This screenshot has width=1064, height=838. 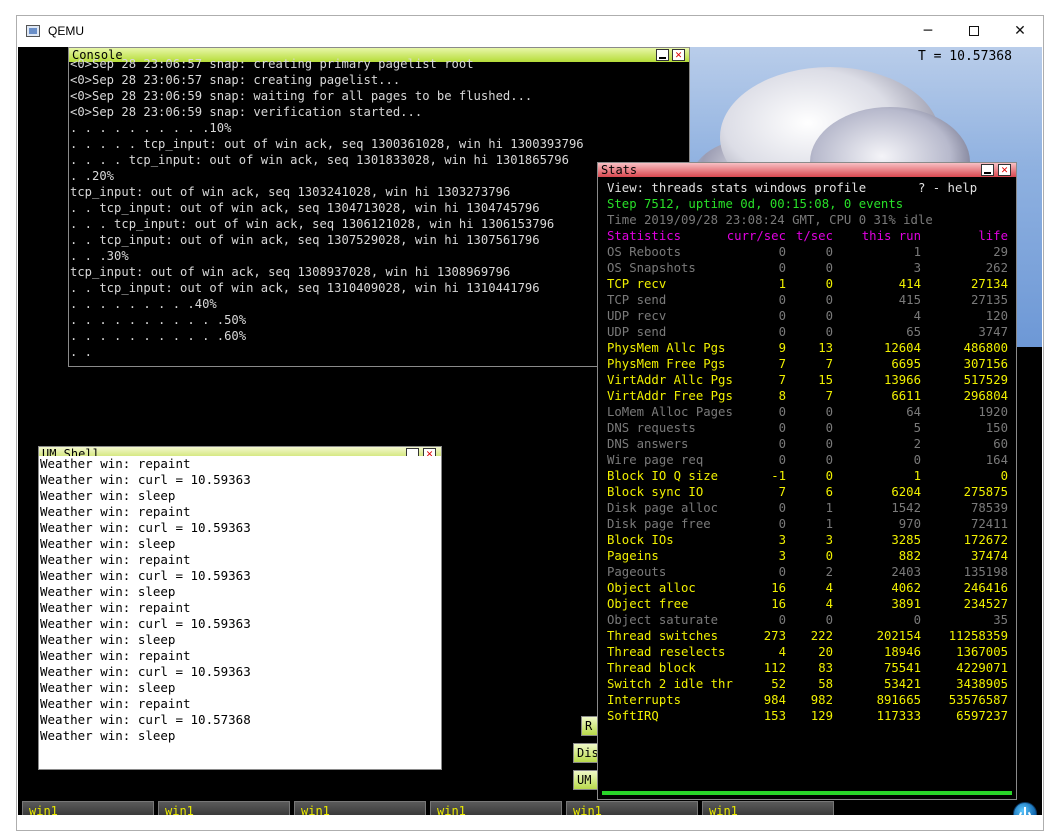 What do you see at coordinates (811, 716) in the screenshot?
I see `stats-row: SoftIRQ 153 129 117333 6597237` at bounding box center [811, 716].